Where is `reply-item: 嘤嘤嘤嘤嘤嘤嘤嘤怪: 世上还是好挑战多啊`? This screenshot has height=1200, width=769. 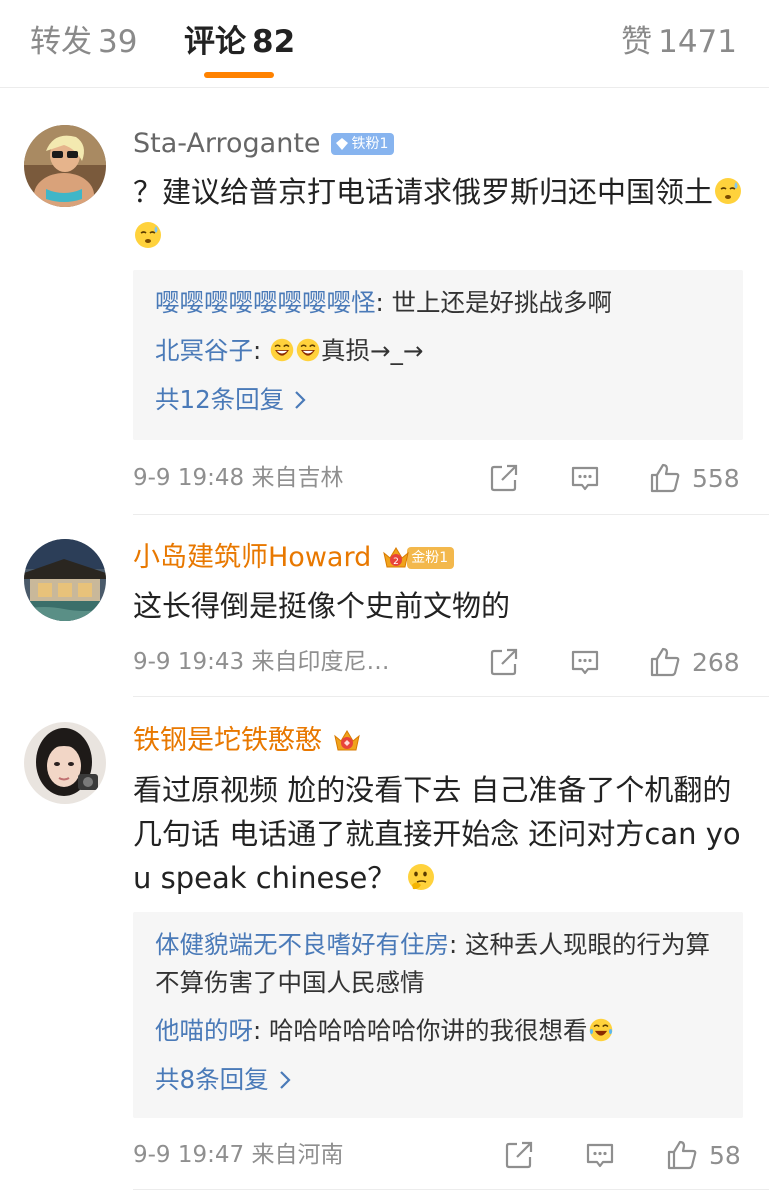
reply-item: 嘤嘤嘤嘤嘤嘤嘤嘤怪: 世上还是好挑战多啊 is located at coordinates (438, 303).